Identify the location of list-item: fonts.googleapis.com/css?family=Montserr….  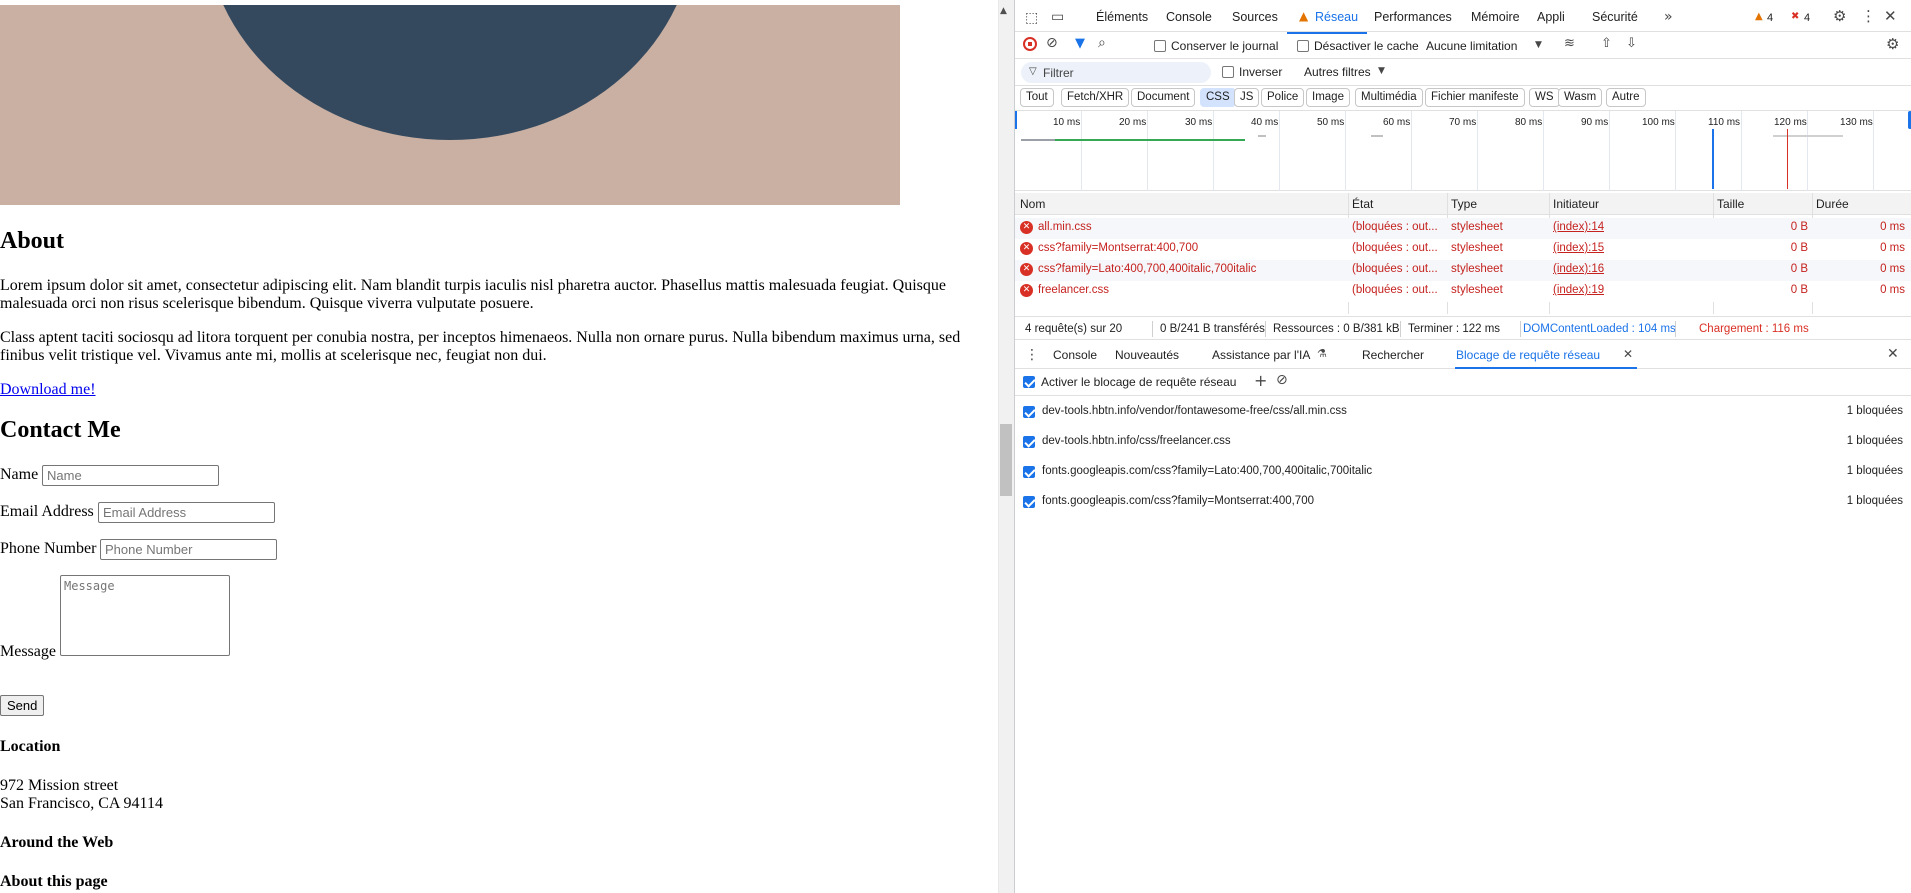
(1463, 502).